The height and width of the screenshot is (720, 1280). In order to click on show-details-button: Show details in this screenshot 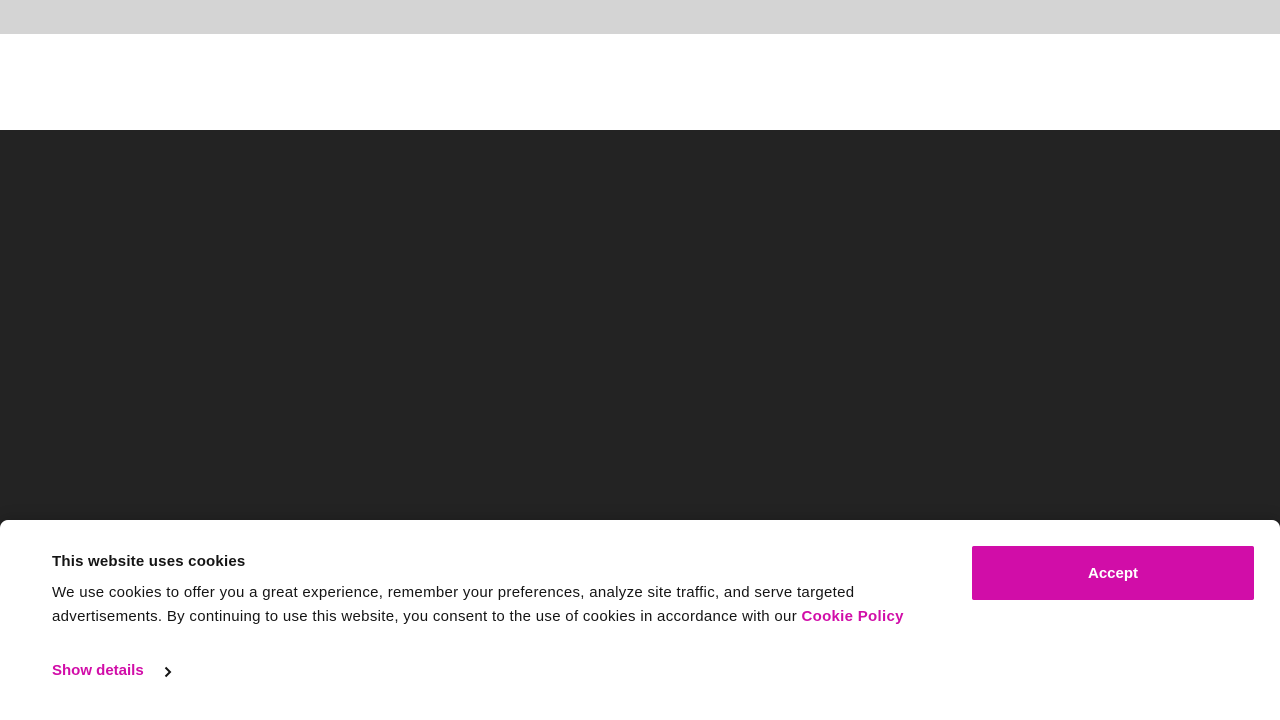, I will do `click(113, 670)`.